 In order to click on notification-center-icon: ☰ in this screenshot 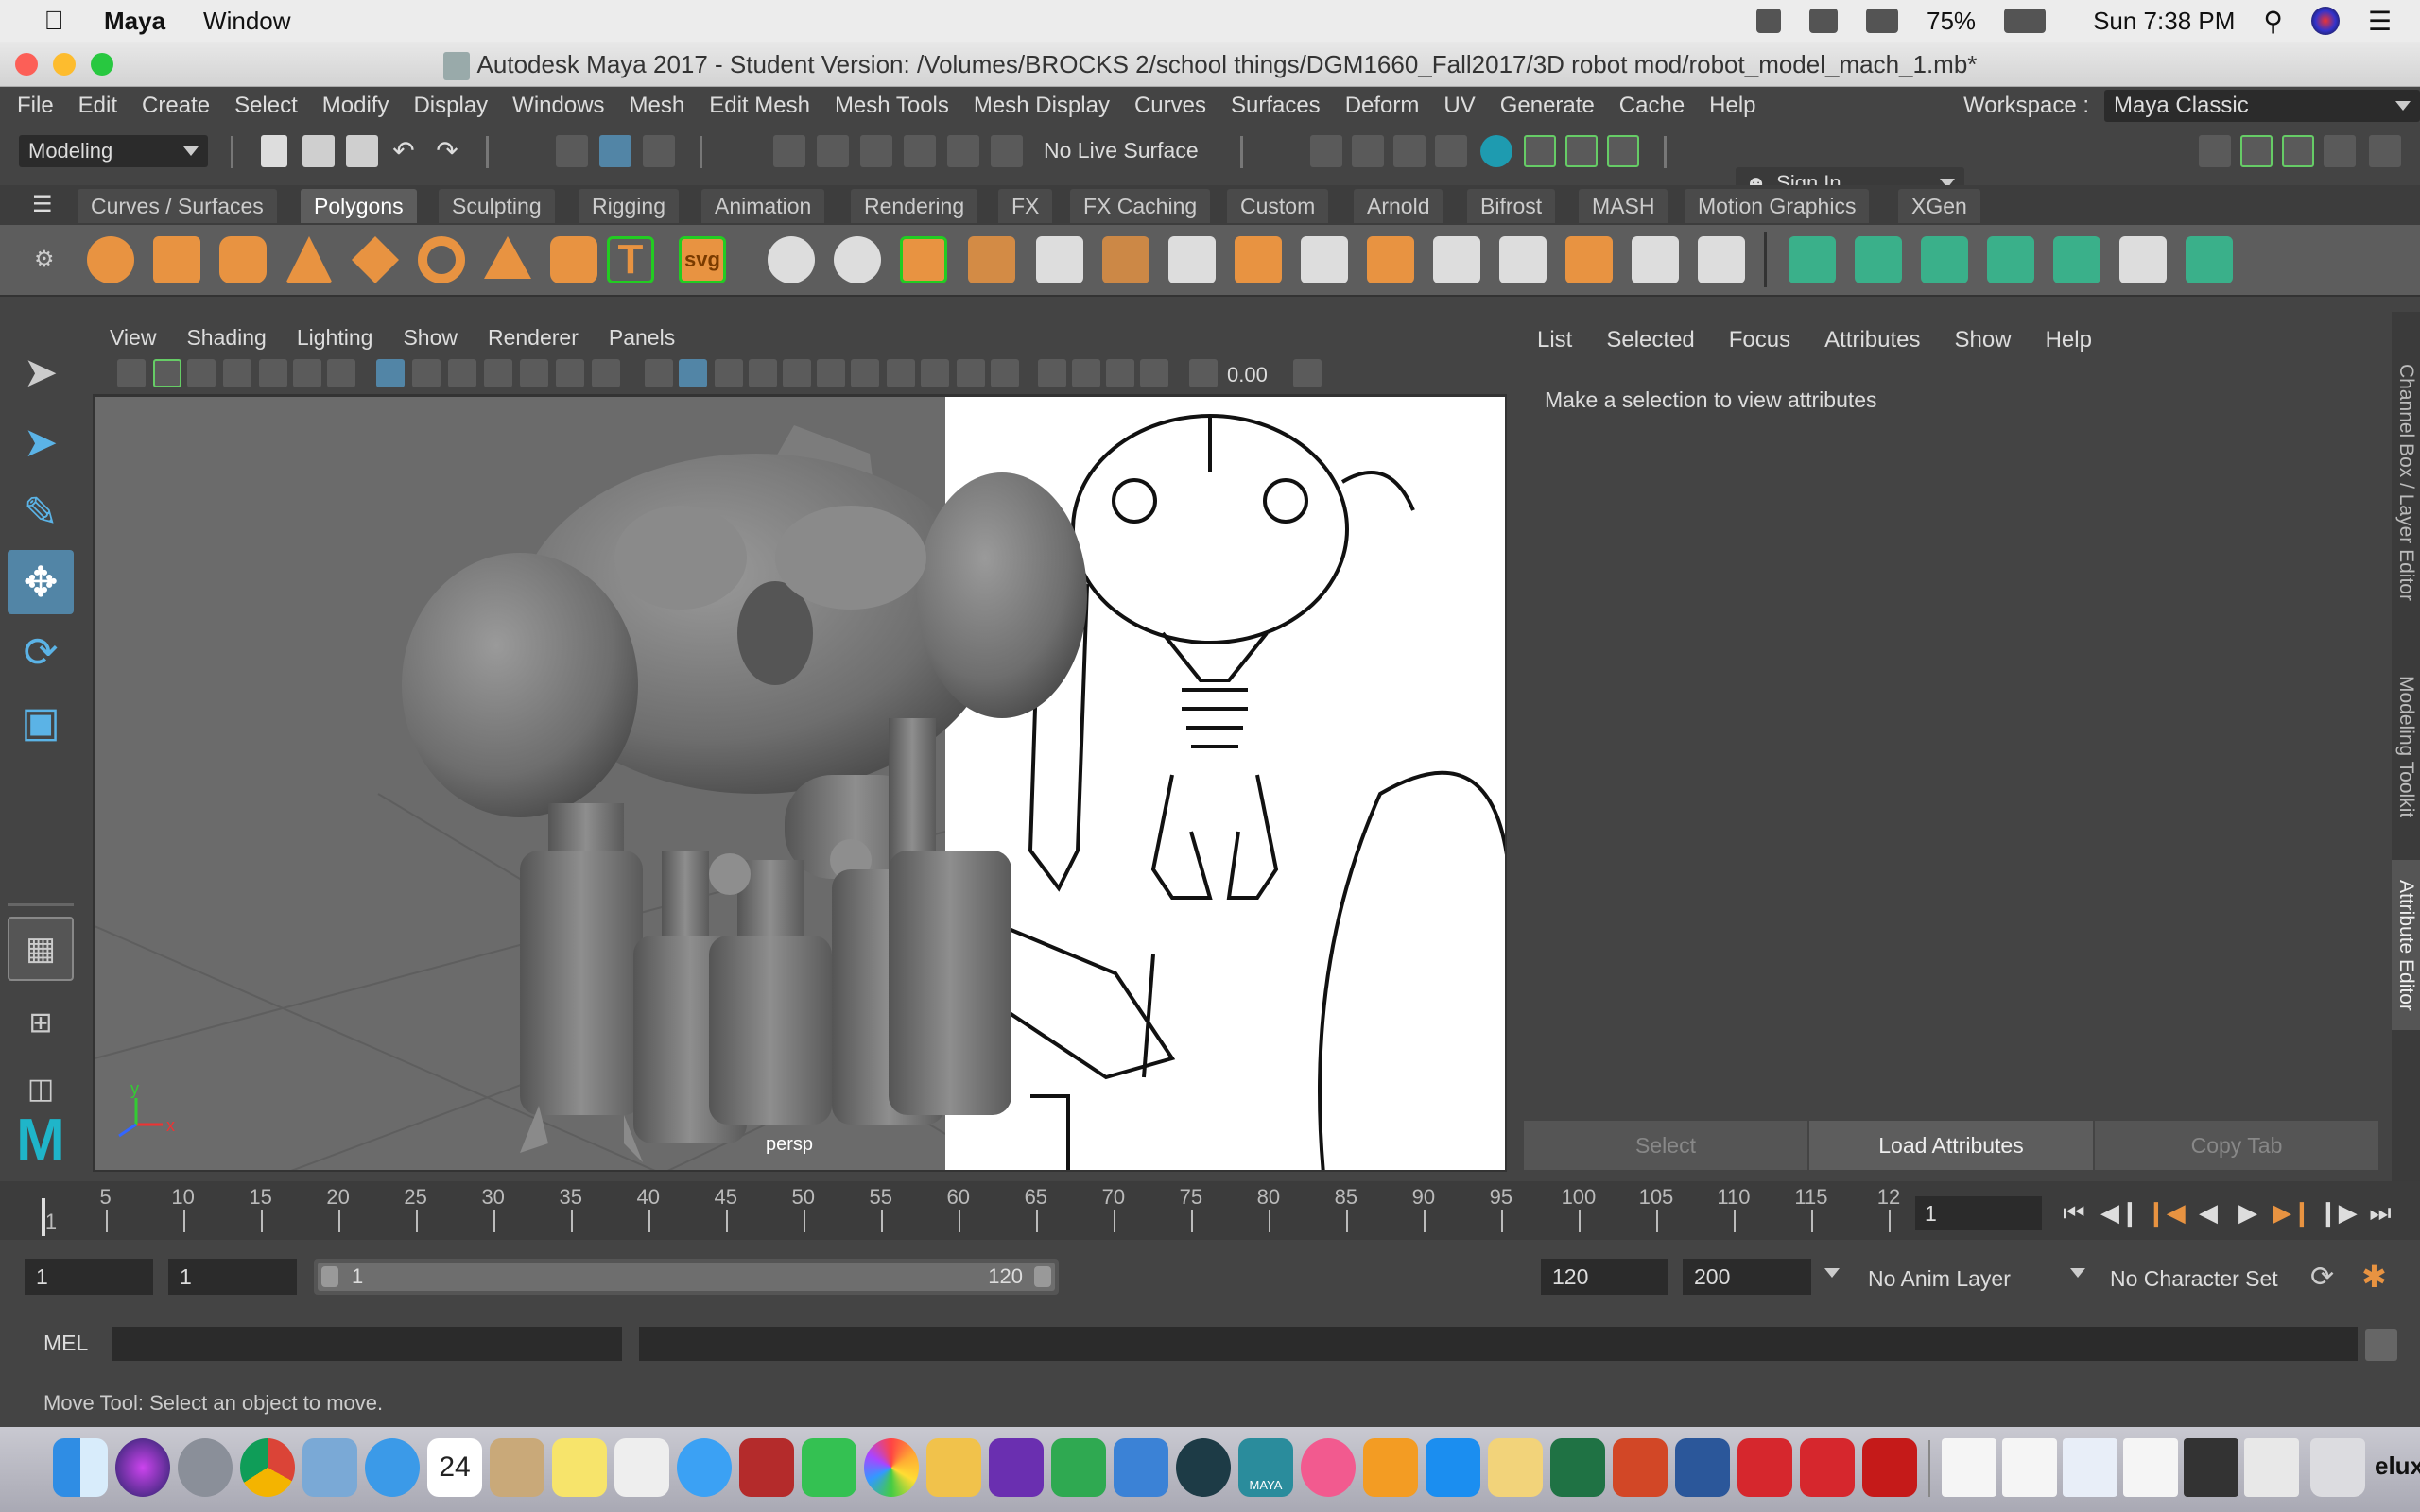, I will do `click(2380, 21)`.